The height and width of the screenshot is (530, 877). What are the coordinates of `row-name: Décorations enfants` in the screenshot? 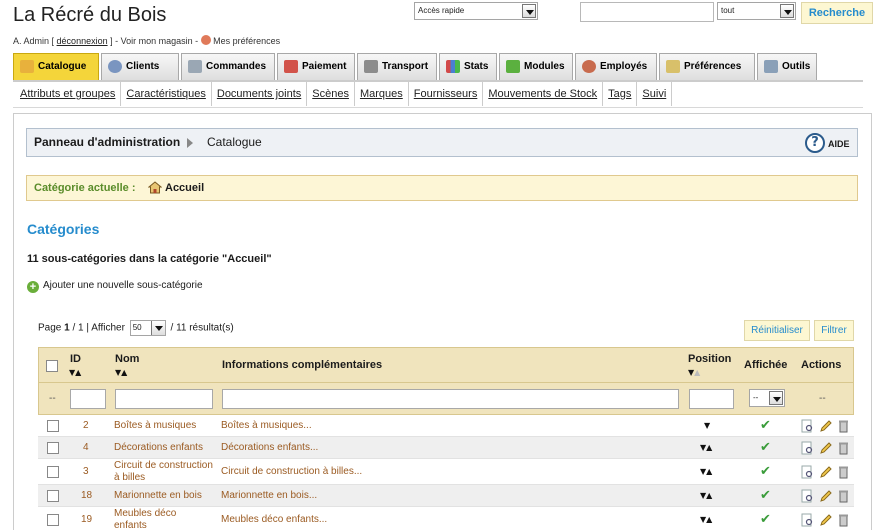 It's located at (158, 448).